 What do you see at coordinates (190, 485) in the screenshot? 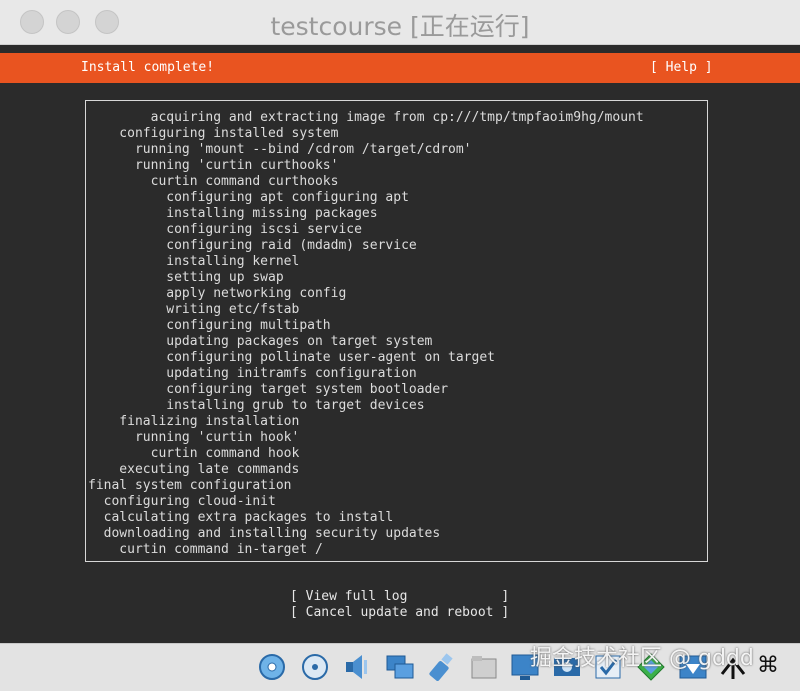
I see `log-line: final system configuration` at bounding box center [190, 485].